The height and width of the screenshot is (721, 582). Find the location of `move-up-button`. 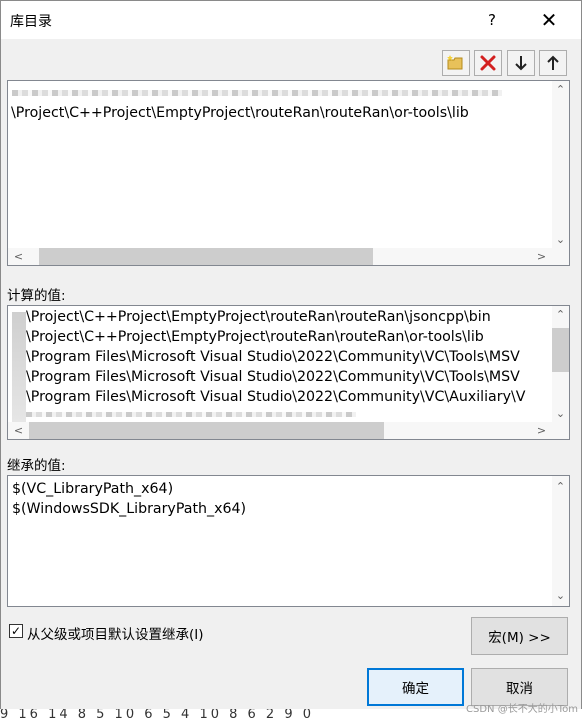

move-up-button is located at coordinates (553, 63).